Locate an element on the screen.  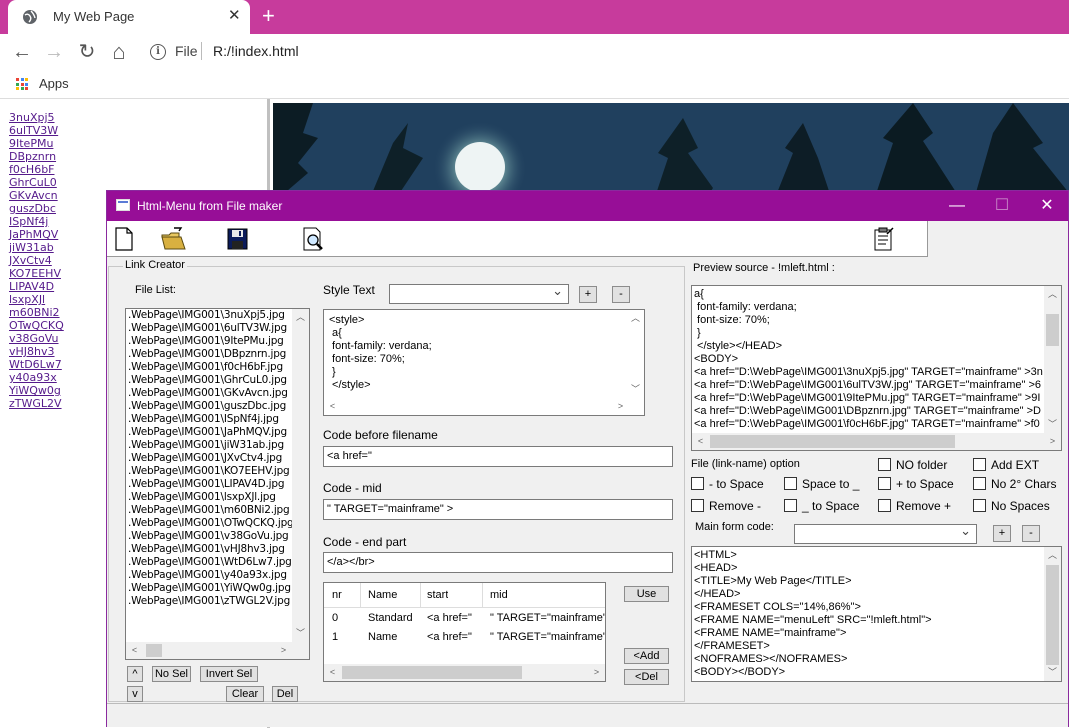
menu-link: KO7EEHV is located at coordinates (36, 273).